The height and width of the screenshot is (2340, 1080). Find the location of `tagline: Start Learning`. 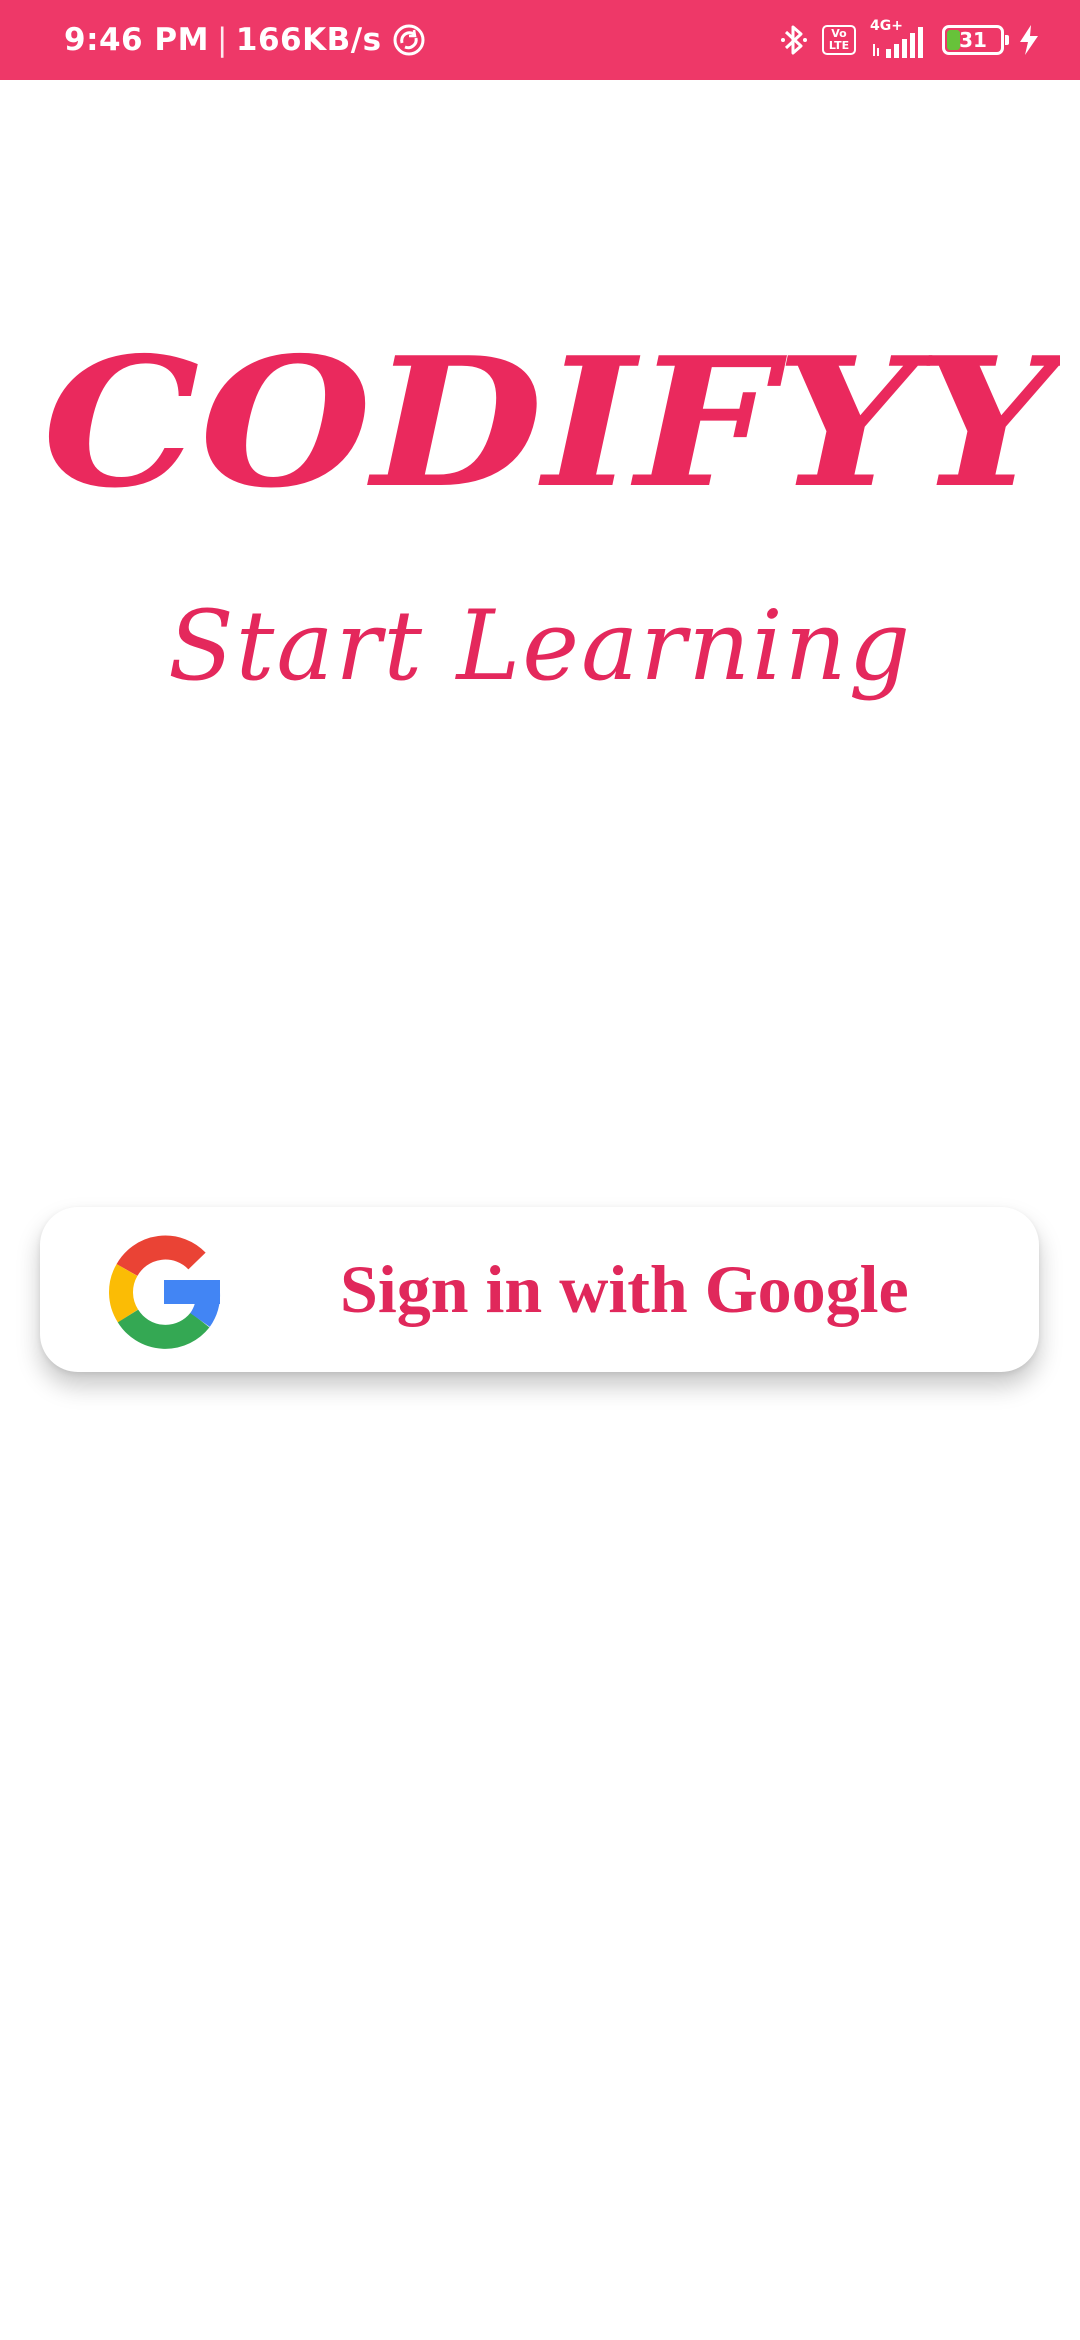

tagline: Start Learning is located at coordinates (540, 646).